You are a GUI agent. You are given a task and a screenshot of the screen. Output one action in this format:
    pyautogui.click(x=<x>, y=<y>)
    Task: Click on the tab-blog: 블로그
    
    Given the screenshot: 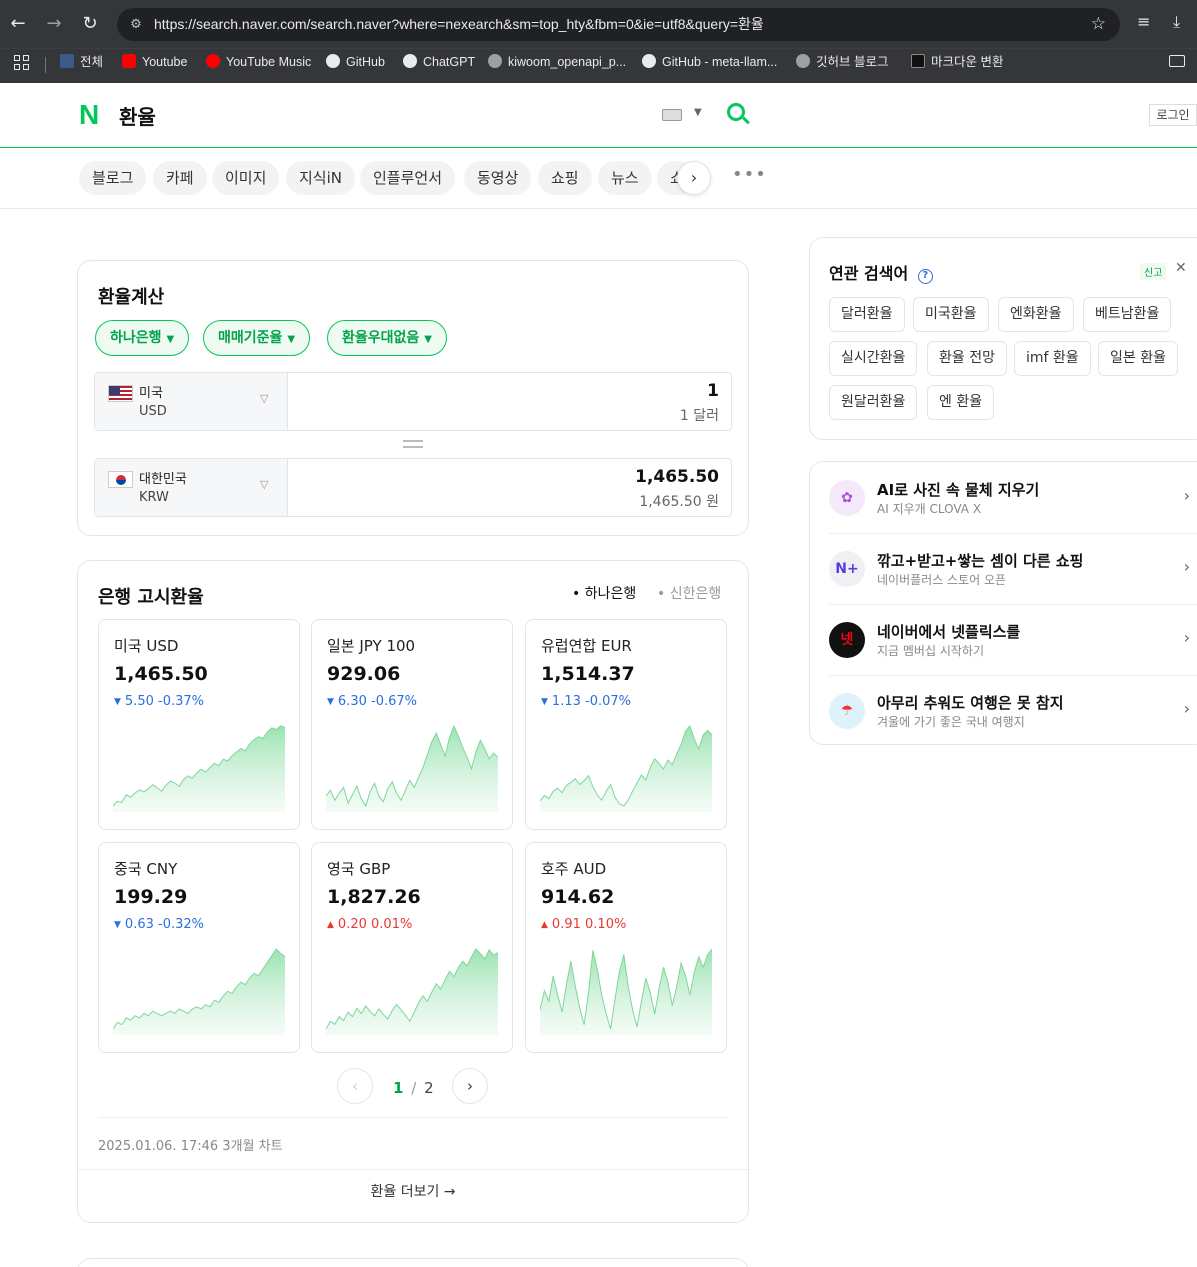 What is the action you would take?
    pyautogui.click(x=113, y=178)
    